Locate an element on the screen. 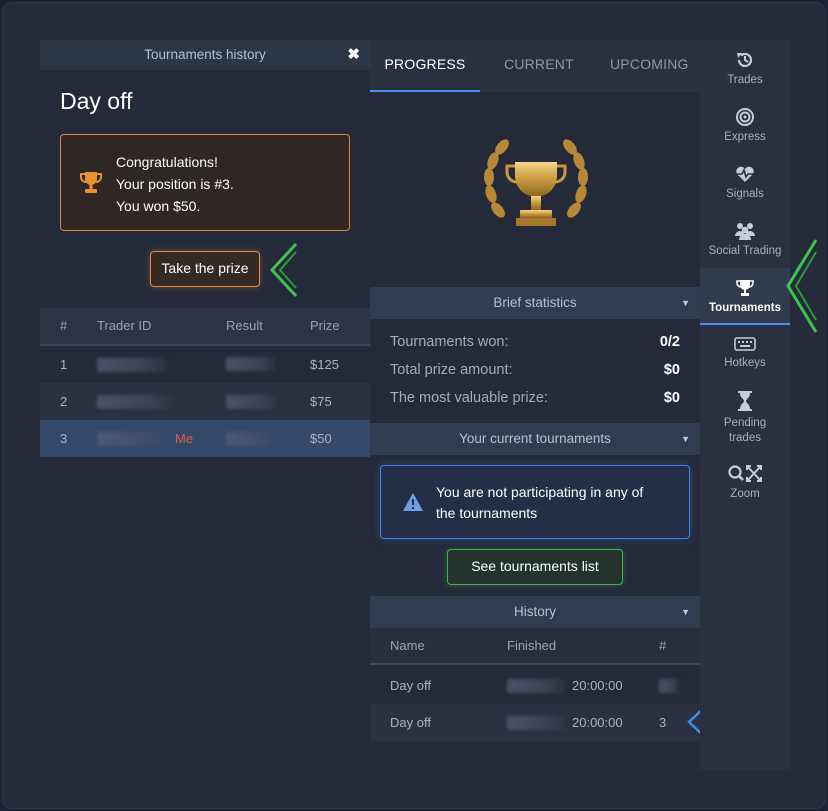  history-toggle: History ▼ is located at coordinates (535, 612).